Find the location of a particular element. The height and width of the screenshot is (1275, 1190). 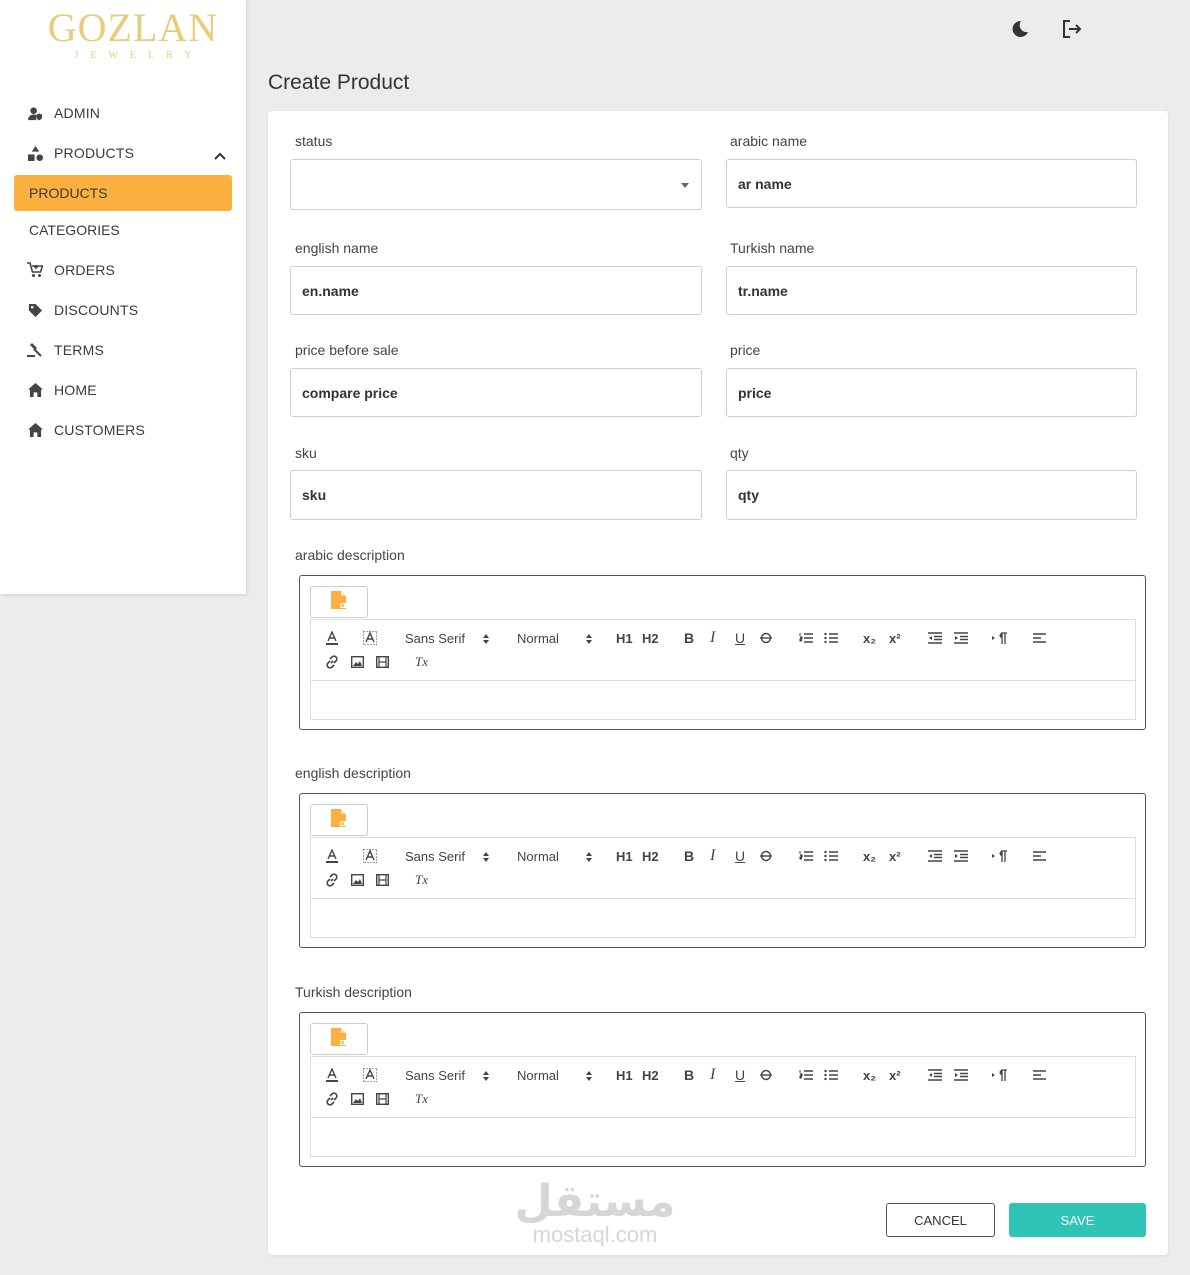

moon-icon is located at coordinates (1020, 29).